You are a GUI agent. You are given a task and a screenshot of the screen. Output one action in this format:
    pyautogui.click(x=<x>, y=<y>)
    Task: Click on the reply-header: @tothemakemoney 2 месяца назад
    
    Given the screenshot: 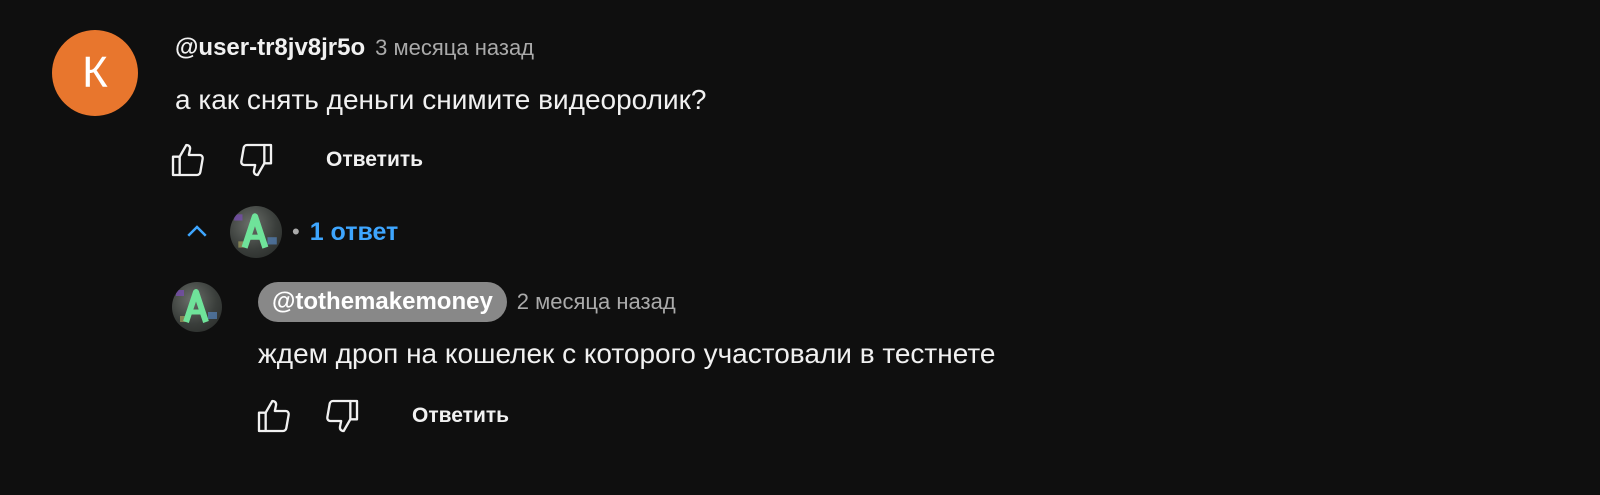 What is the action you would take?
    pyautogui.click(x=467, y=302)
    